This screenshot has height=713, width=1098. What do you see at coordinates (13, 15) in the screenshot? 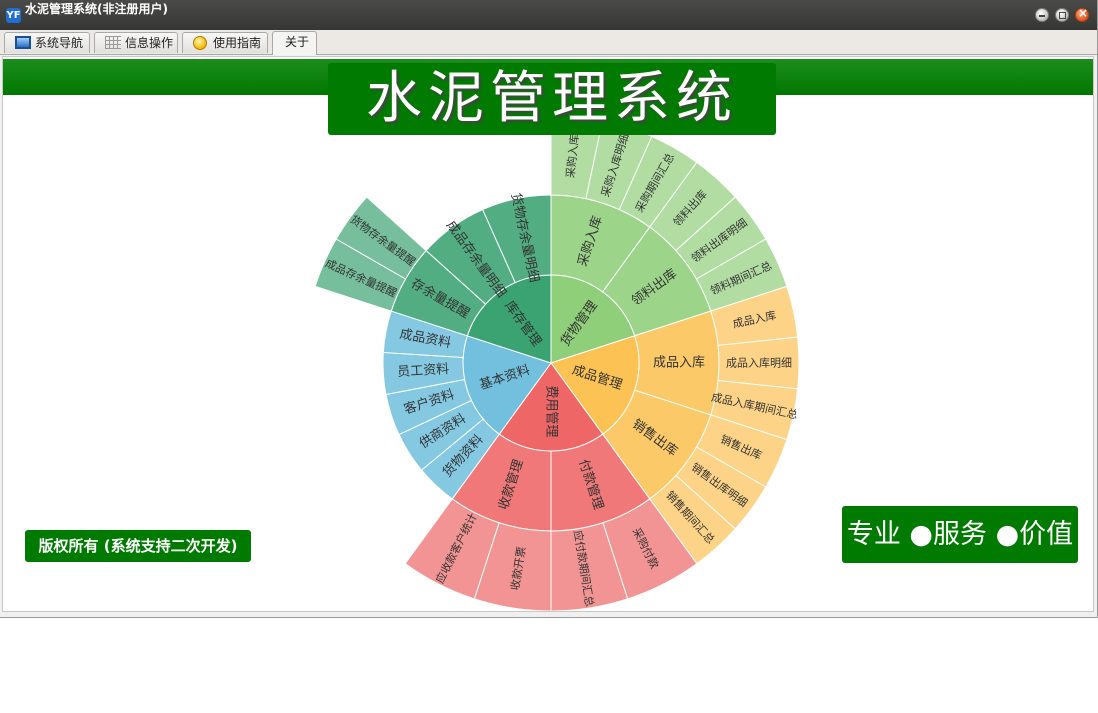
I see `app-logo-icon: YF` at bounding box center [13, 15].